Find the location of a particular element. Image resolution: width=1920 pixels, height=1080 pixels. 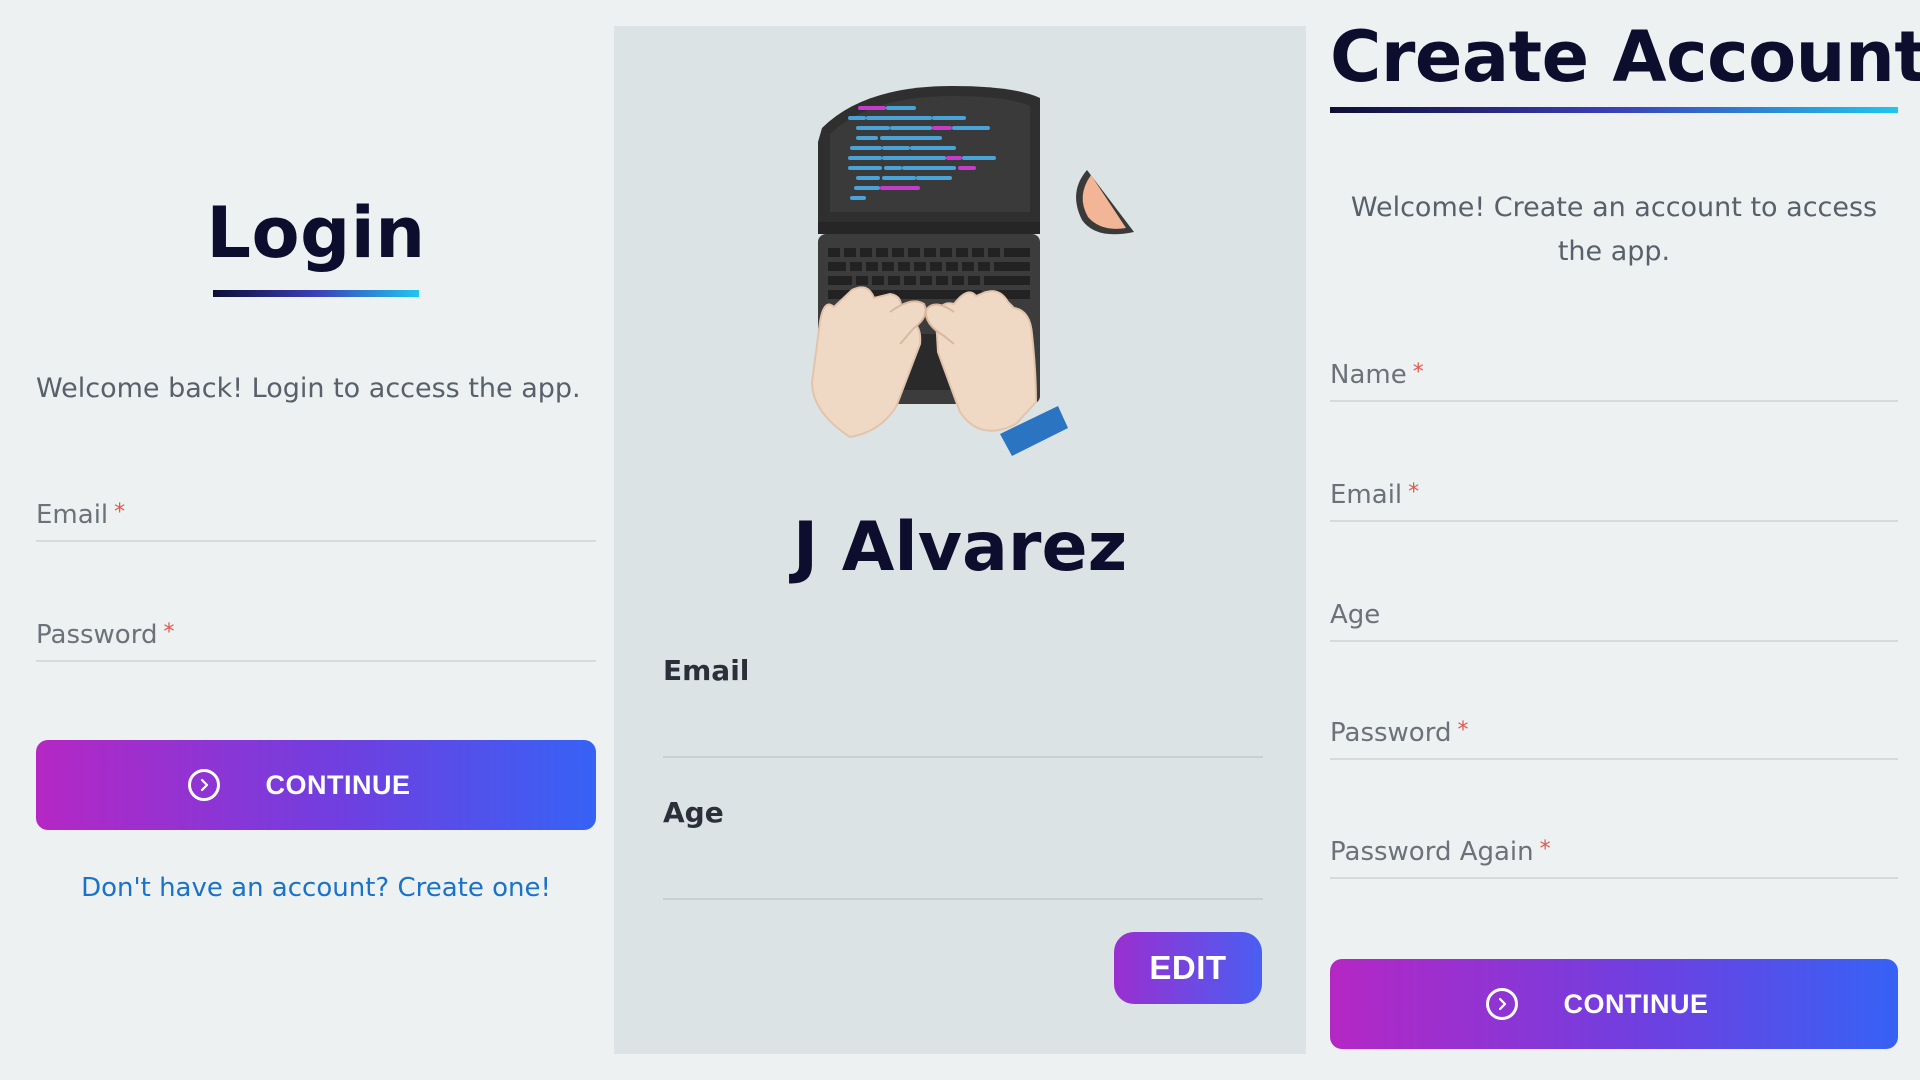

coffee-mug-icon is located at coordinates (1105, 202).